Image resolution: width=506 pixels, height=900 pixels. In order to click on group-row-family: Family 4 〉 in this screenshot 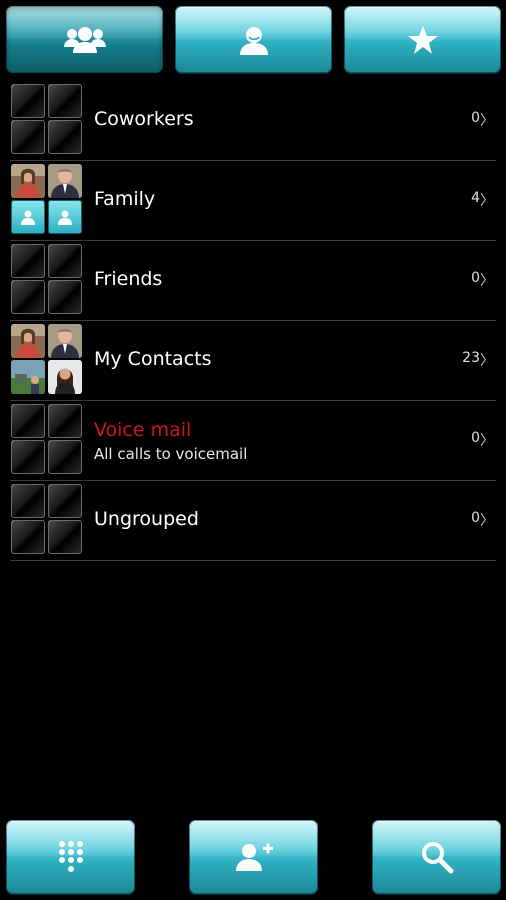, I will do `click(253, 200)`.